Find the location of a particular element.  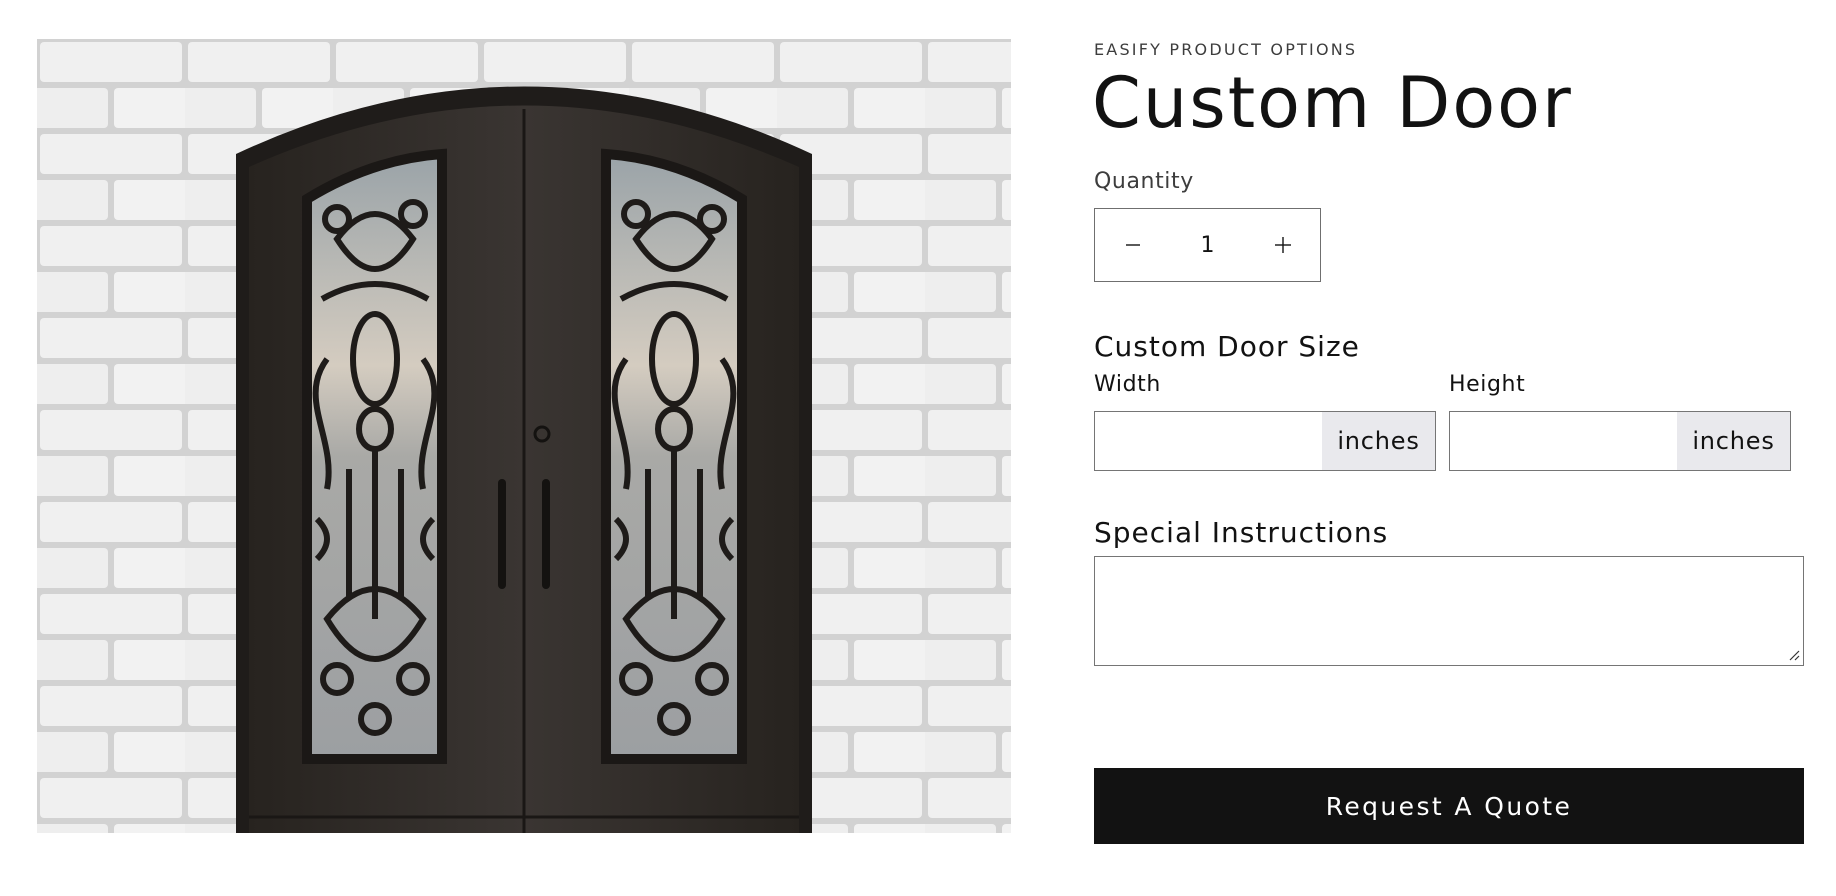

width-unit-suffix: inches is located at coordinates (1378, 441).